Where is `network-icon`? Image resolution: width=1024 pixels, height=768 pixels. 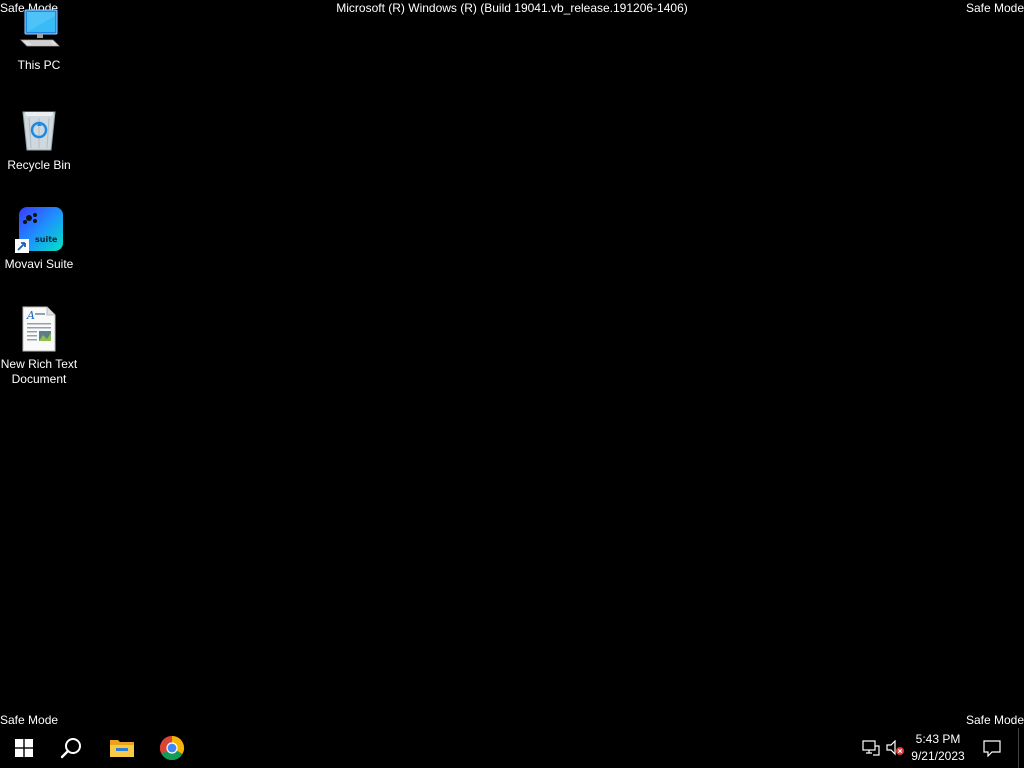 network-icon is located at coordinates (871, 748).